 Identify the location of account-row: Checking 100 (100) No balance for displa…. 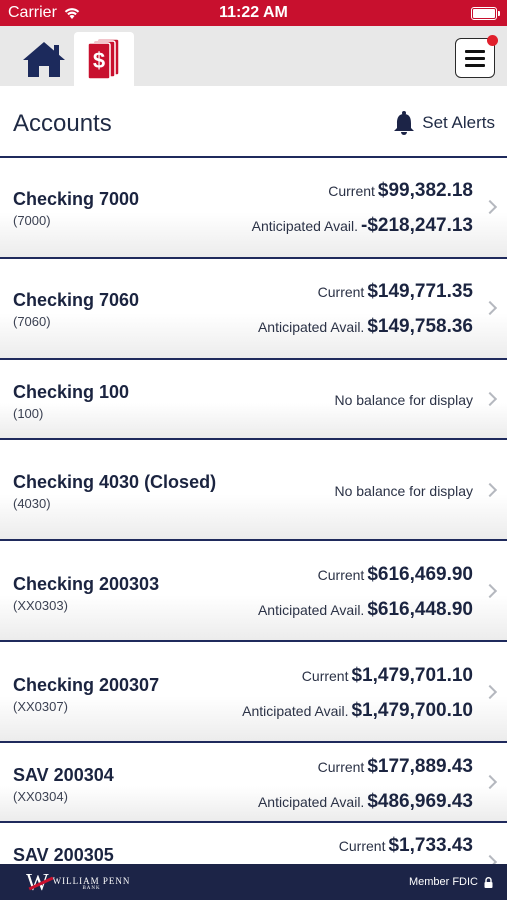
(253, 400).